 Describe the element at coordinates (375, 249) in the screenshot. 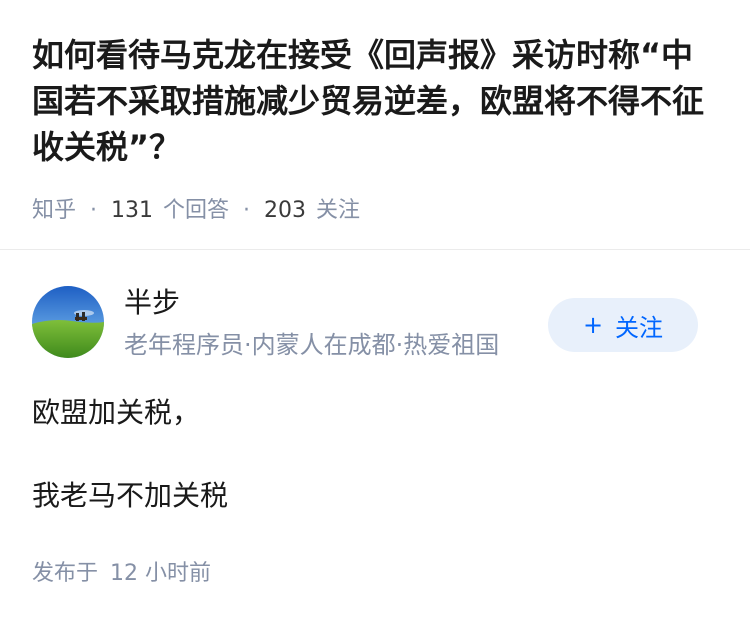

I see `section-divider` at that location.